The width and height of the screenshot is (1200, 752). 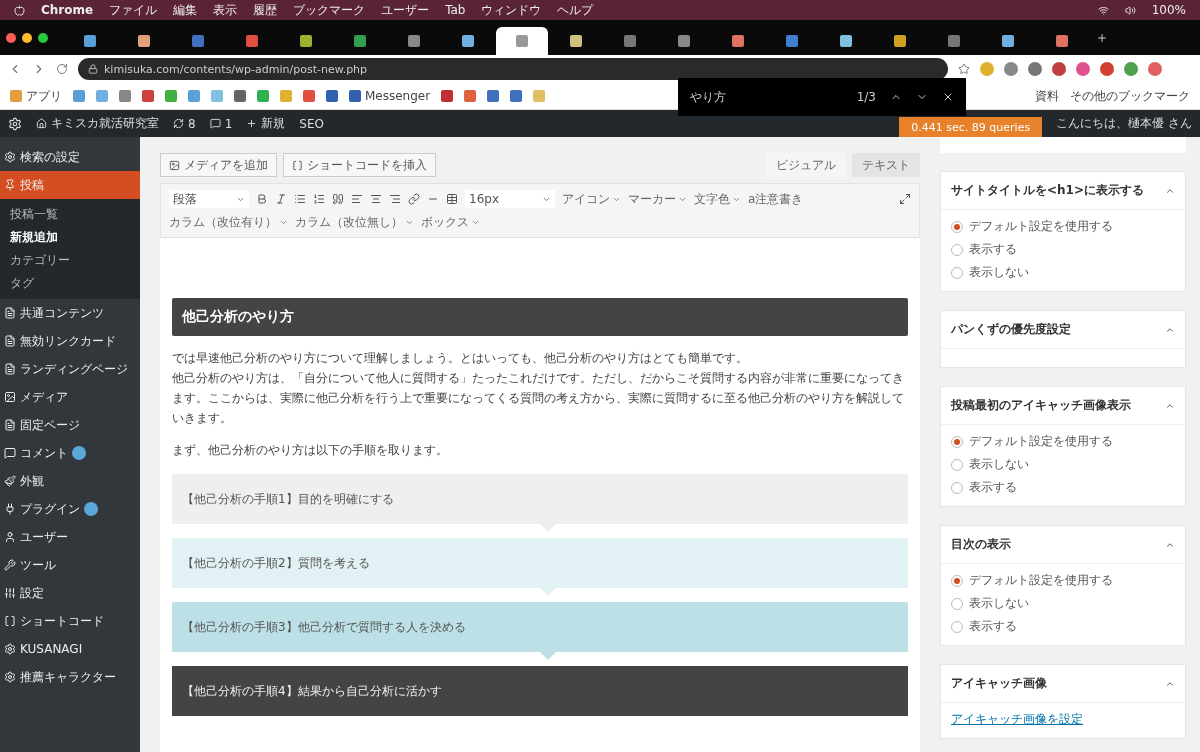 I want to click on sidebar-item: 固定ページ, so click(x=70, y=425).